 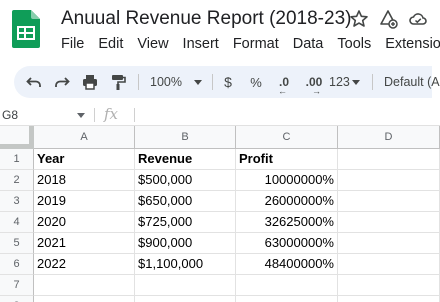 What do you see at coordinates (389, 201) in the screenshot?
I see `cell-d3` at bounding box center [389, 201].